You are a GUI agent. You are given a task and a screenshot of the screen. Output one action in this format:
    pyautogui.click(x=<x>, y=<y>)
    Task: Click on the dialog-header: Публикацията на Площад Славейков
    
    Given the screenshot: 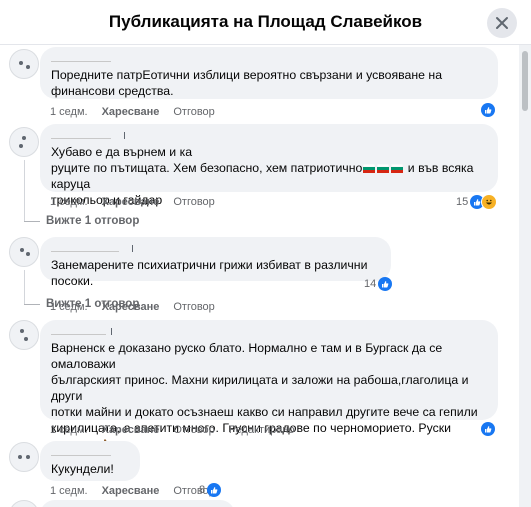 What is the action you would take?
    pyautogui.click(x=265, y=22)
    